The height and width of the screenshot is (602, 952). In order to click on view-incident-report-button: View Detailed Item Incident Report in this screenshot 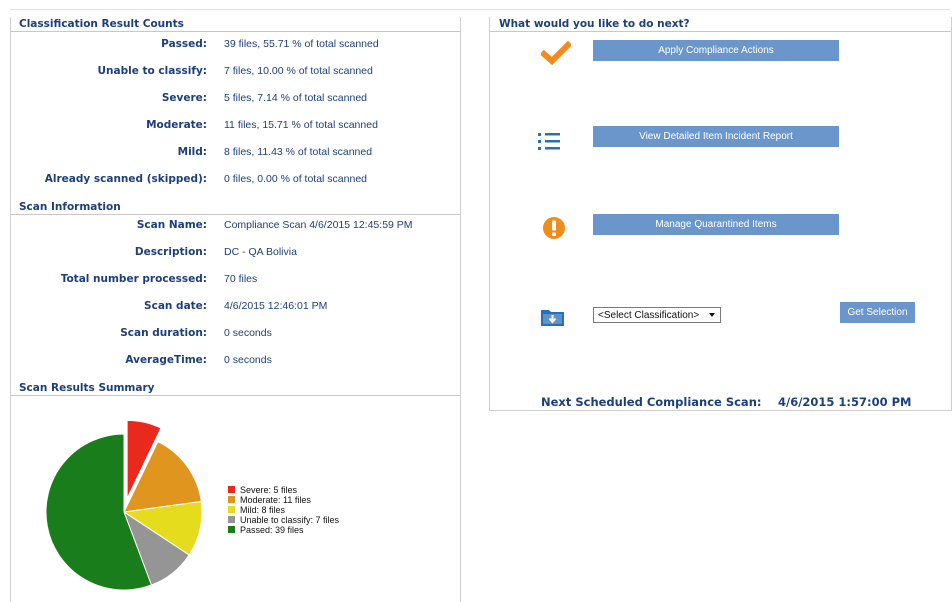, I will do `click(716, 136)`.